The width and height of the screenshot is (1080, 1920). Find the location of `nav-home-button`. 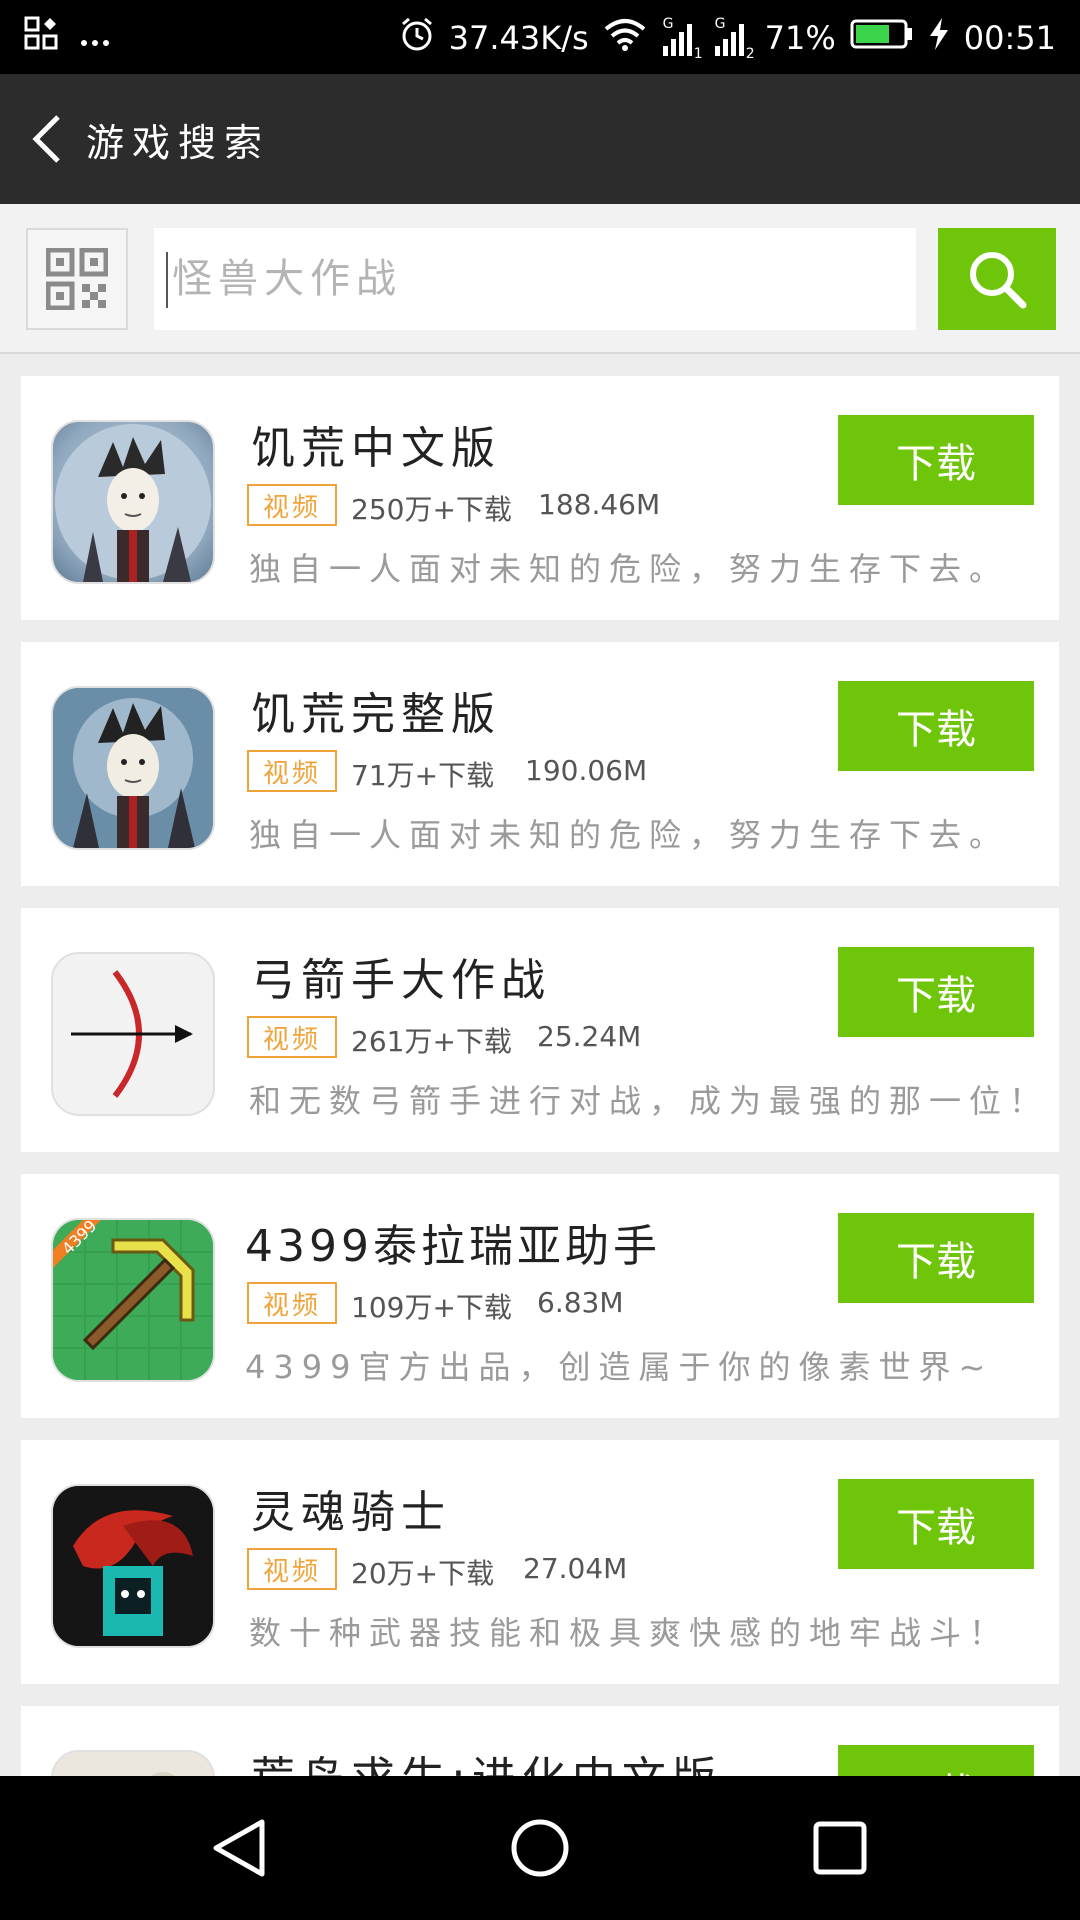

nav-home-button is located at coordinates (540, 1848).